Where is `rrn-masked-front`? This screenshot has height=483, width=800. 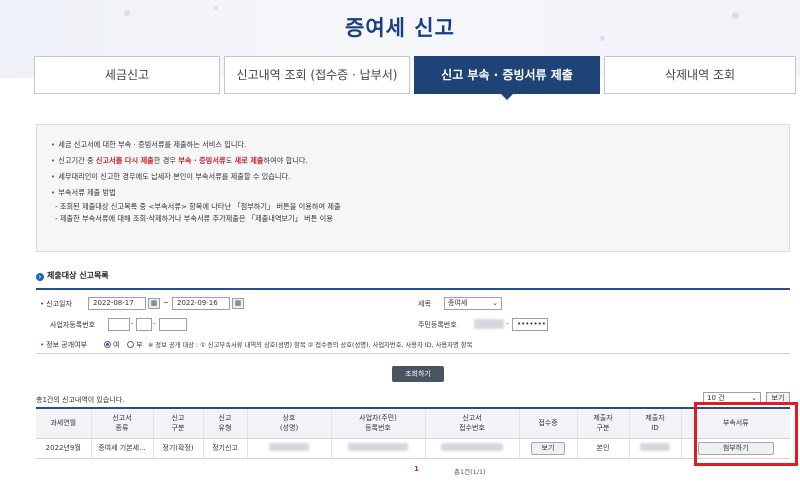 rrn-masked-front is located at coordinates (489, 324).